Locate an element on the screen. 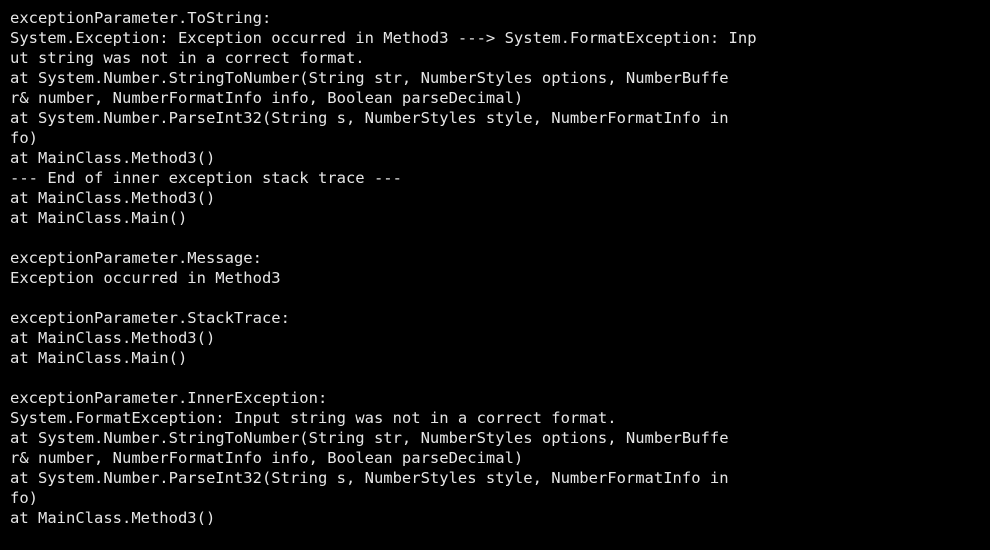 This screenshot has width=990, height=550. console-line: exceptionParameter.ToString: is located at coordinates (141, 18).